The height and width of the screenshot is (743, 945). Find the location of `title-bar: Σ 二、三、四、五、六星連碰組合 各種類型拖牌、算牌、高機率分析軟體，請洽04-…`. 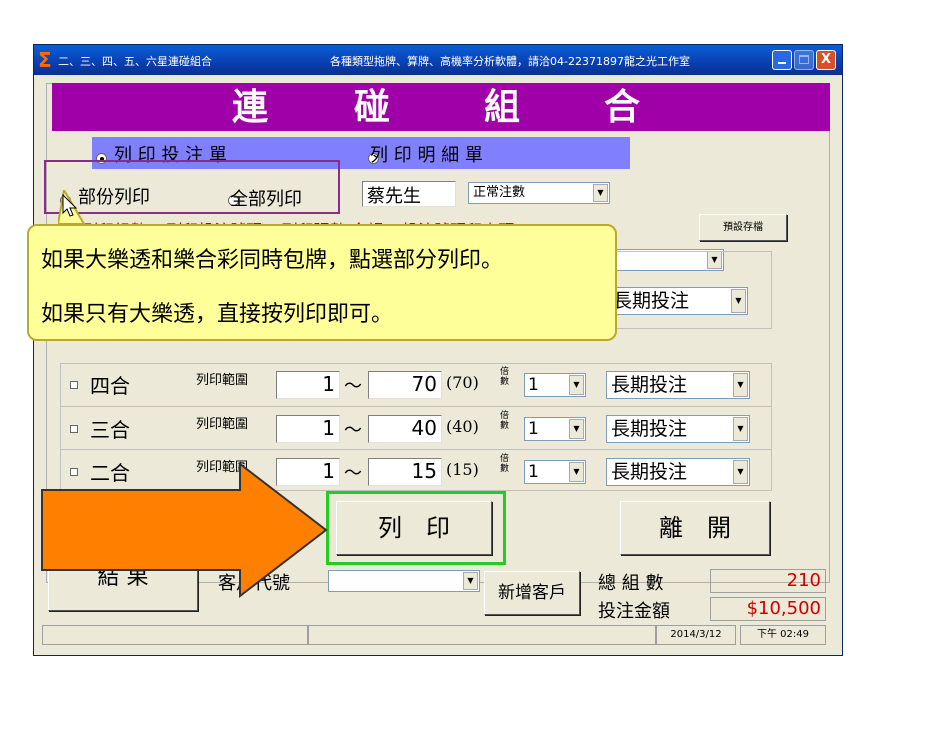

title-bar: Σ 二、三、四、五、六星連碰組合 各種類型拖牌、算牌、高機率分析軟體，請洽04-… is located at coordinates (438, 60).